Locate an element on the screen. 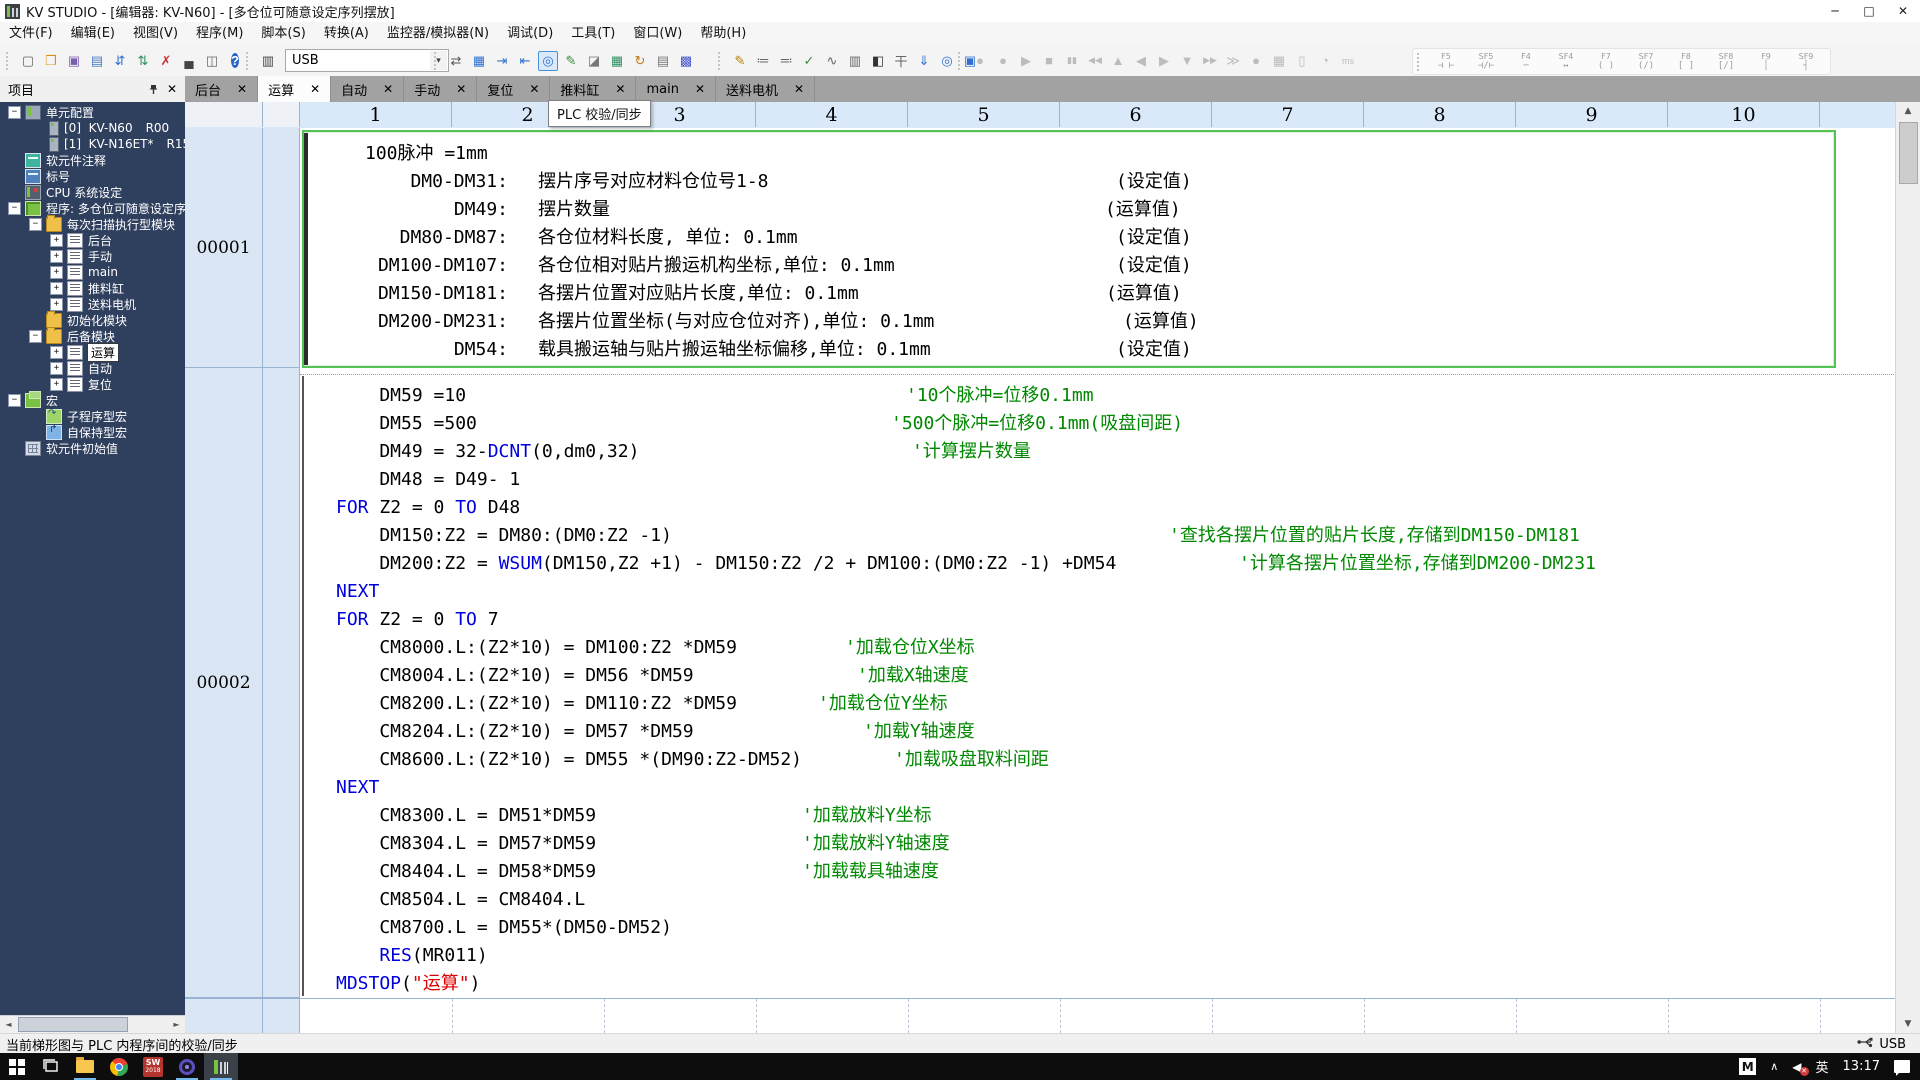 The image size is (1920, 1080). tree-item-module-backend: + 后台 is located at coordinates (92, 240).